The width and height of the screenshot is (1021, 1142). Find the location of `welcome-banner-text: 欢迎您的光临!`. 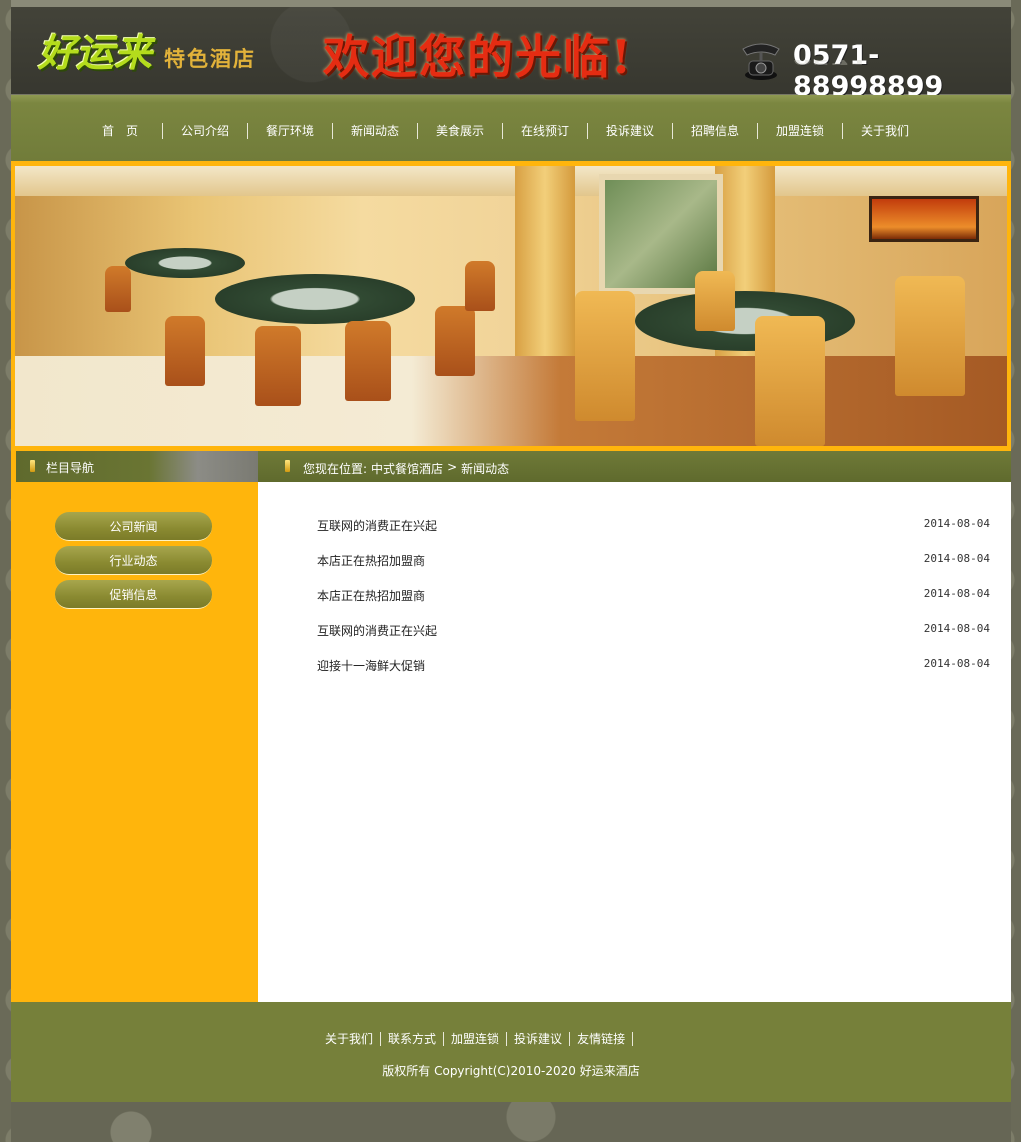

welcome-banner-text: 欢迎您的光临! is located at coordinates (478, 57).